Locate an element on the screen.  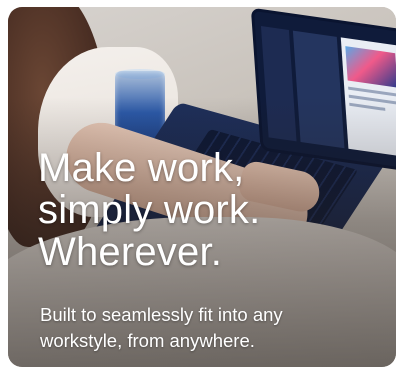
headline-line: Make work, is located at coordinates (141, 168).